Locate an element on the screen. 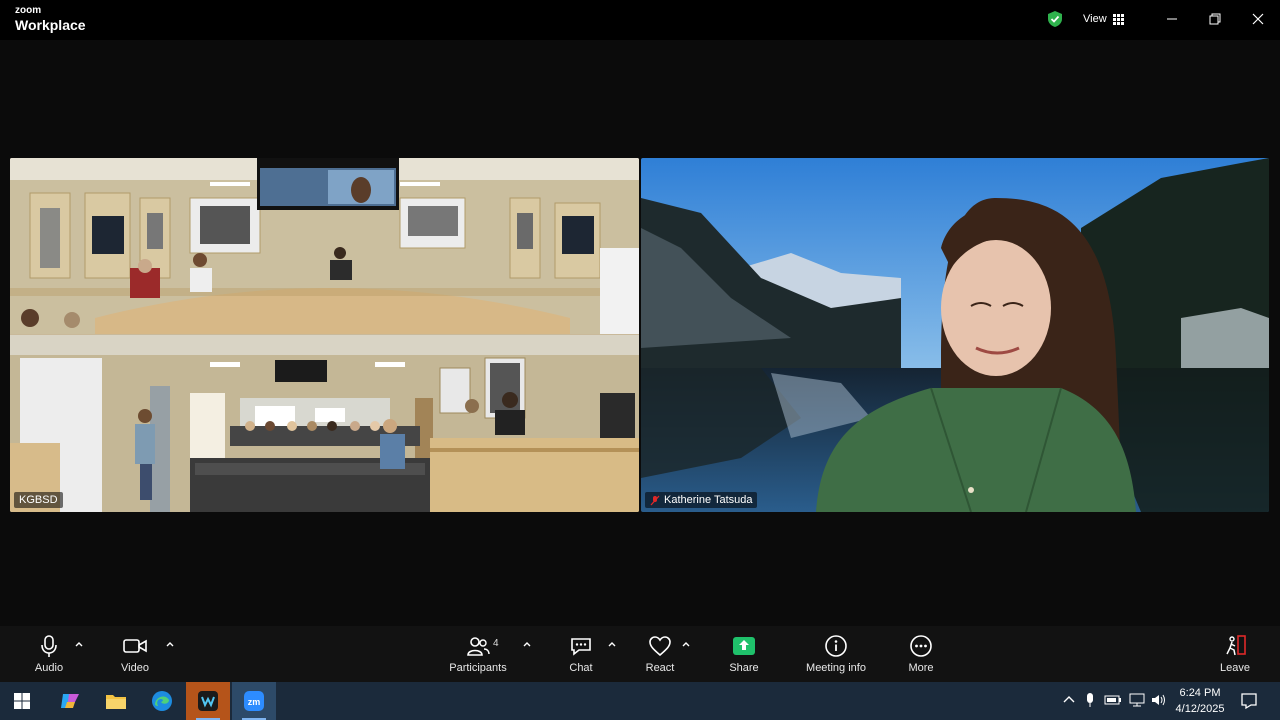 This screenshot has width=1280, height=720. leave-label: Leave is located at coordinates (1235, 668).